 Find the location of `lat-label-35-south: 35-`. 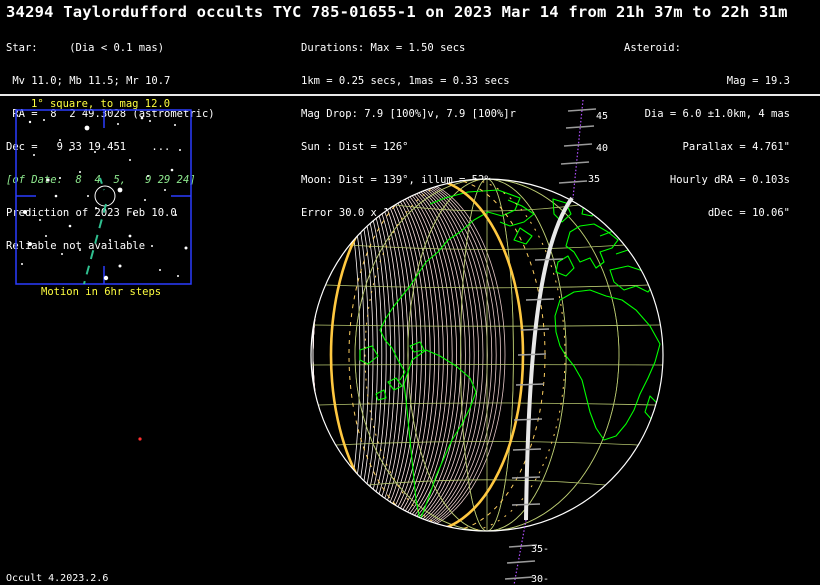

lat-label-35-south: 35- is located at coordinates (540, 549).